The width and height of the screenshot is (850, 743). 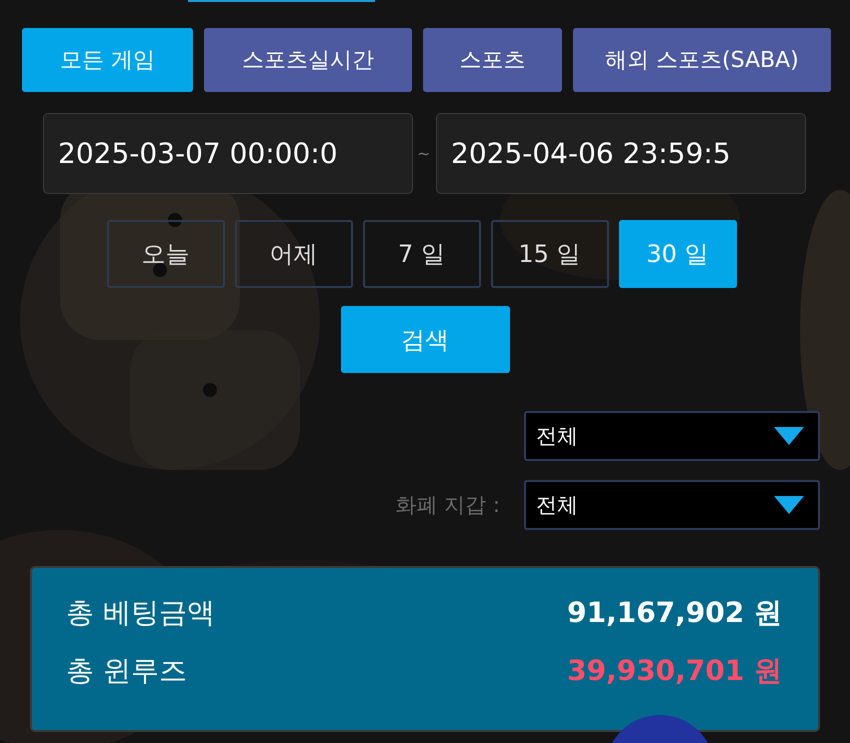 What do you see at coordinates (228, 153) in the screenshot?
I see `start-date-field: 2025-03-07 00:00:0` at bounding box center [228, 153].